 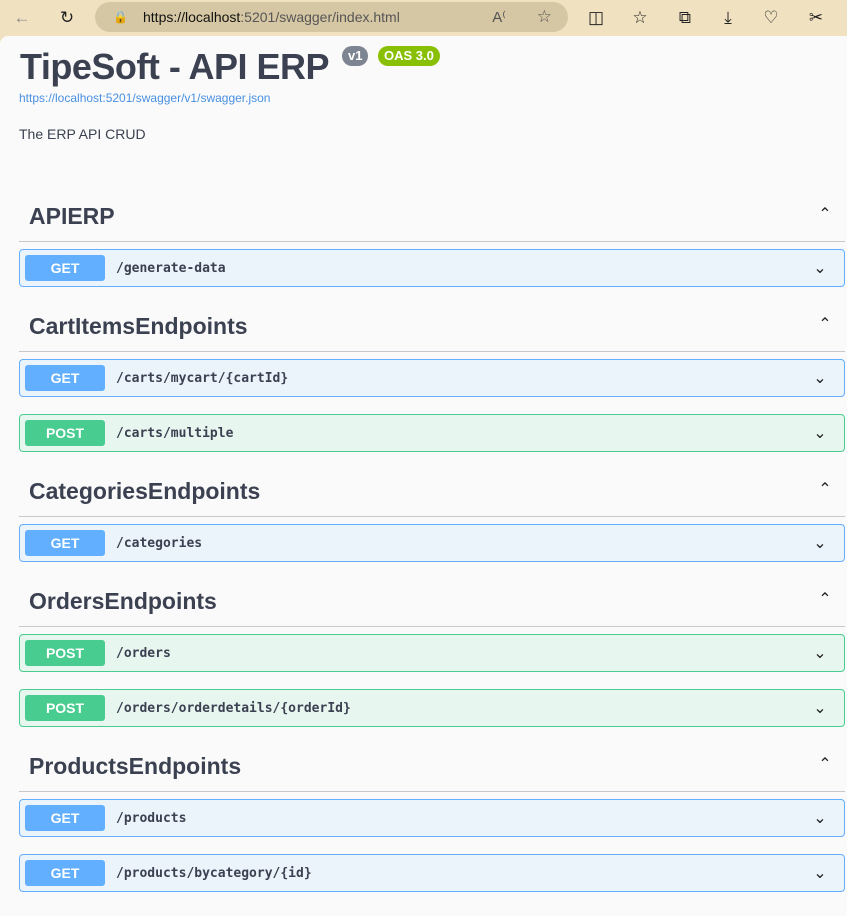 What do you see at coordinates (159, 543) in the screenshot?
I see `endpoint-path: /categories` at bounding box center [159, 543].